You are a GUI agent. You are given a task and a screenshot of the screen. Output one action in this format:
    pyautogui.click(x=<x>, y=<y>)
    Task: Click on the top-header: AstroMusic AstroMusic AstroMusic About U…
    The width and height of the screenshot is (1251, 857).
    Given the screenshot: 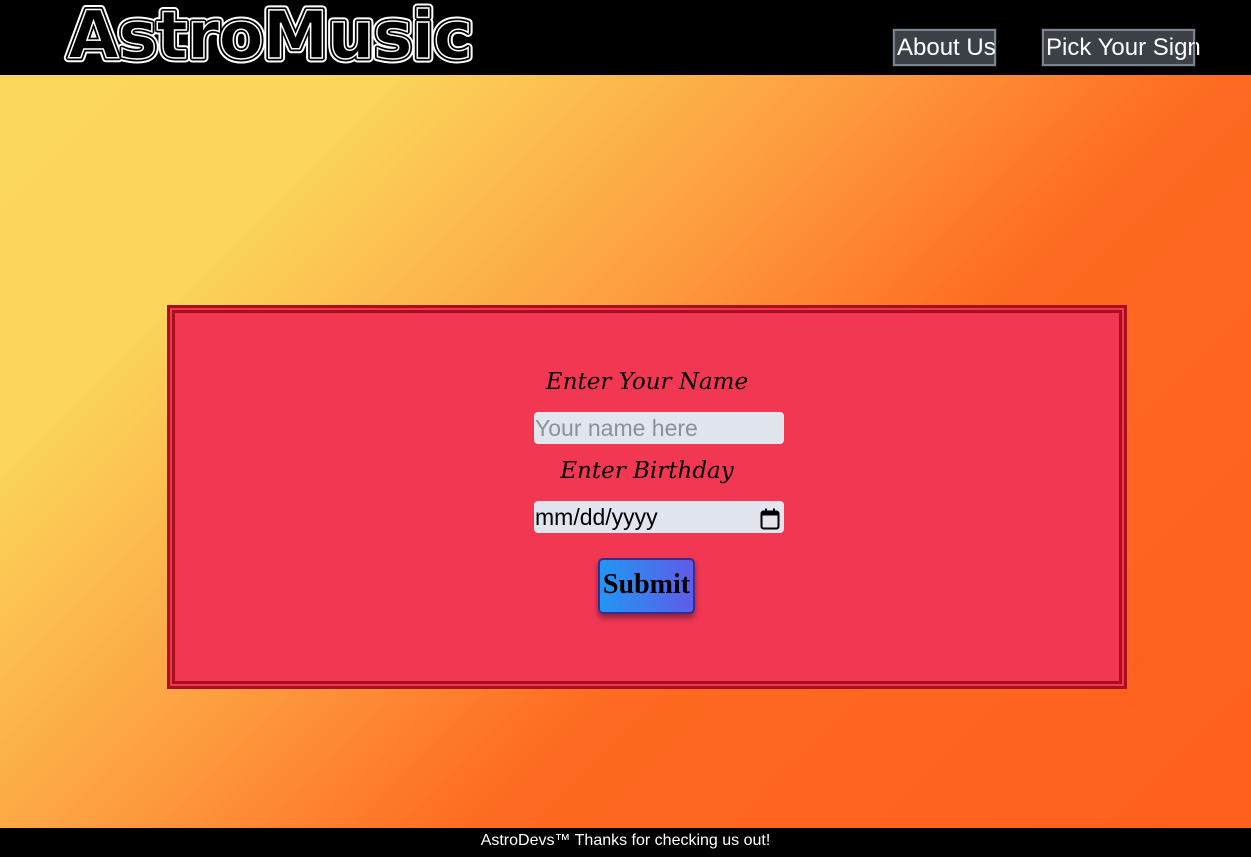 What is the action you would take?
    pyautogui.click(x=625, y=37)
    